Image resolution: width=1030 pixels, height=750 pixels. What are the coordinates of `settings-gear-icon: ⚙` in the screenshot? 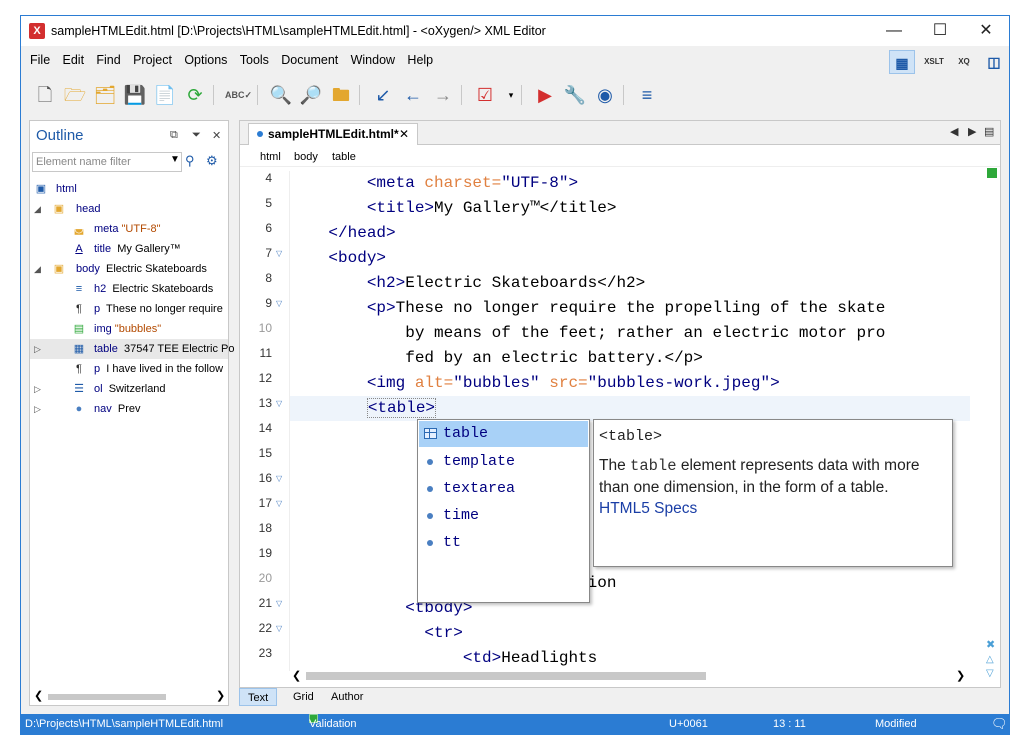 It's located at (212, 161).